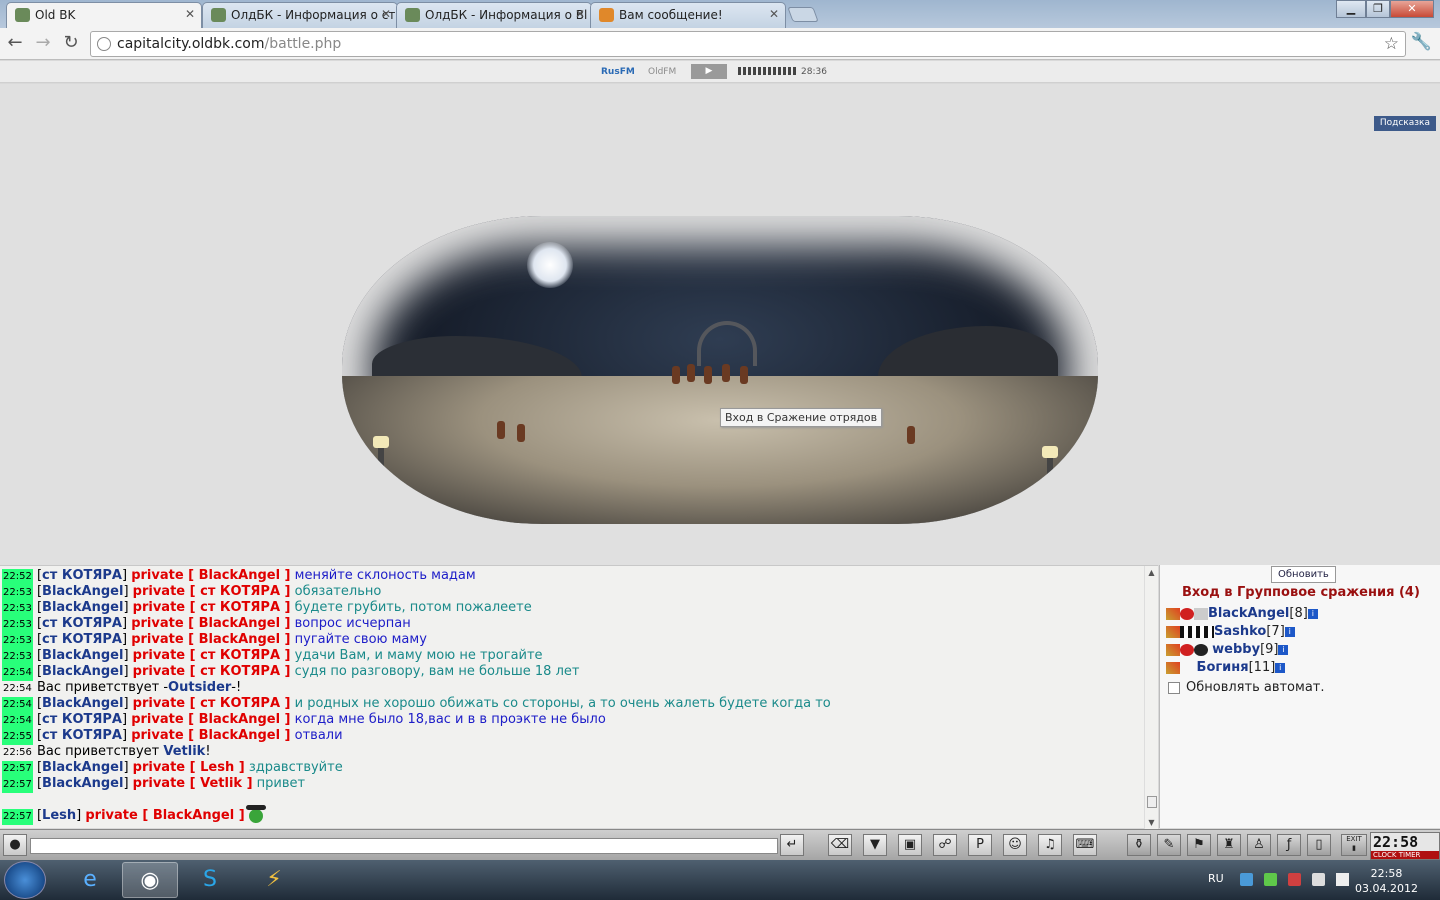 The height and width of the screenshot is (900, 1440). I want to click on scroll-up-icon: ▲, so click(1151, 572).